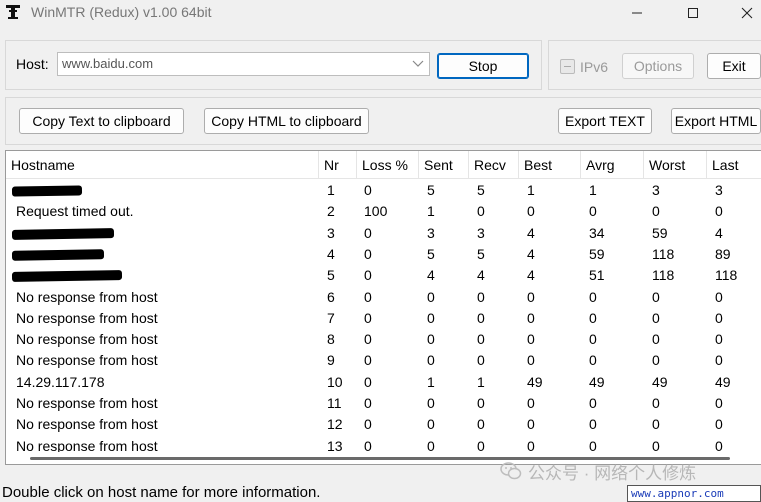  Describe the element at coordinates (334, 403) in the screenshot. I see `cell-nr: 11` at that location.